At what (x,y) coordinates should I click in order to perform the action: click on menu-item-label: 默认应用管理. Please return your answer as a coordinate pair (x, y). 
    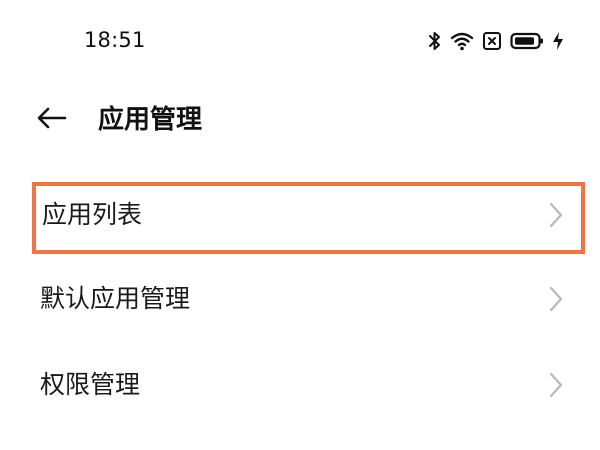
    Looking at the image, I should click on (115, 298).